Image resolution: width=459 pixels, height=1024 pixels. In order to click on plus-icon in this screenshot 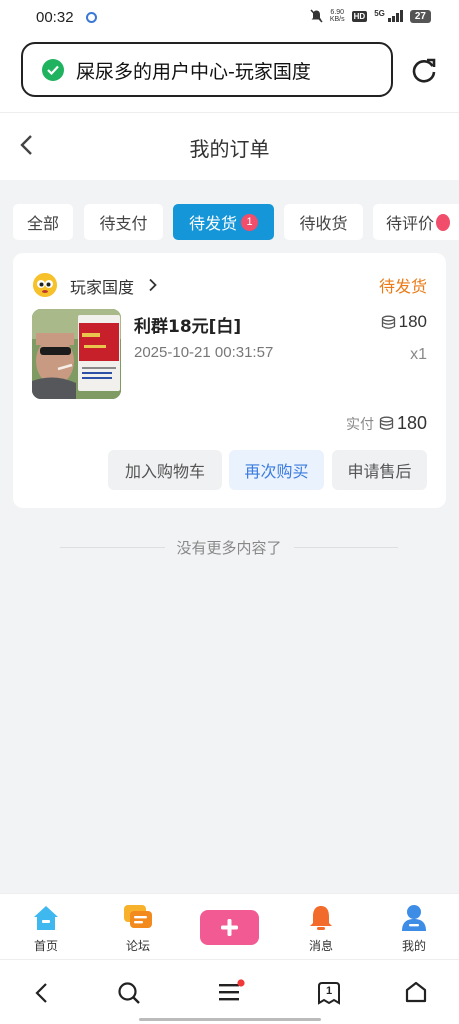, I will do `click(229, 927)`.